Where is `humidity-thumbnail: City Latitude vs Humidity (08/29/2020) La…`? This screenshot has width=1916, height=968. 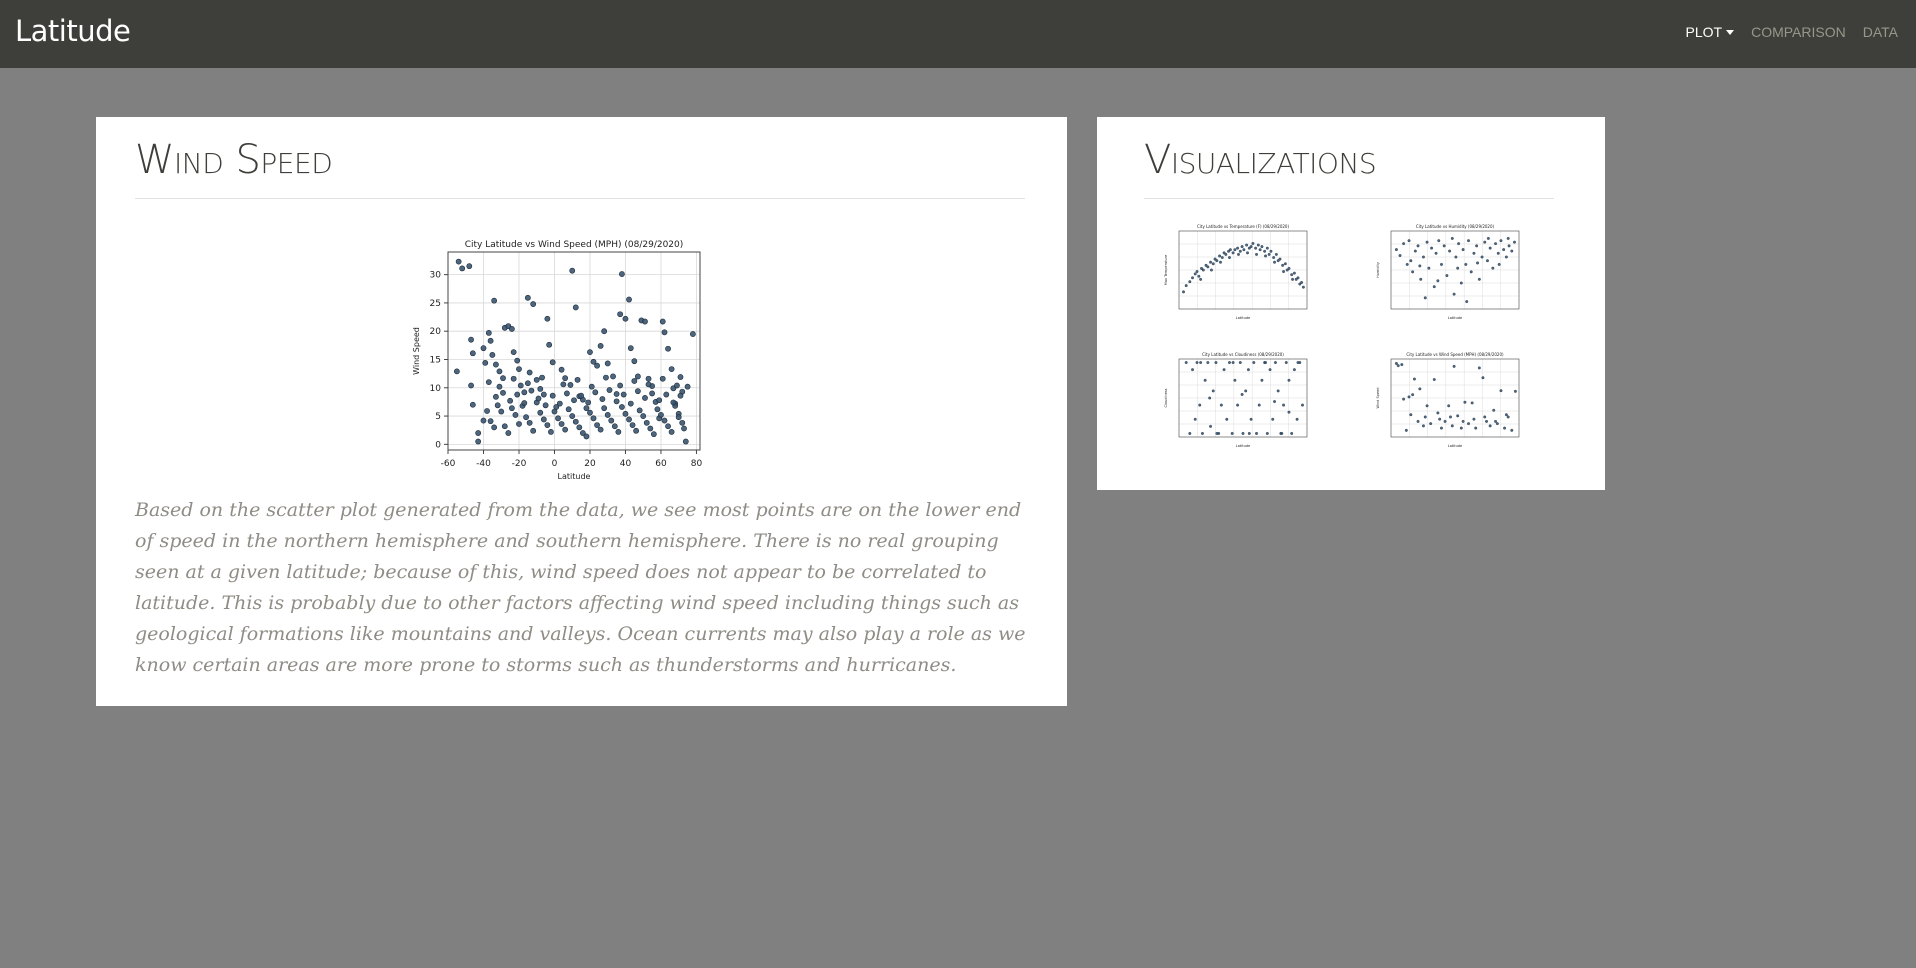
humidity-thumbnail: City Latitude vs Humidity (08/29/2020) La… is located at coordinates (1449, 276).